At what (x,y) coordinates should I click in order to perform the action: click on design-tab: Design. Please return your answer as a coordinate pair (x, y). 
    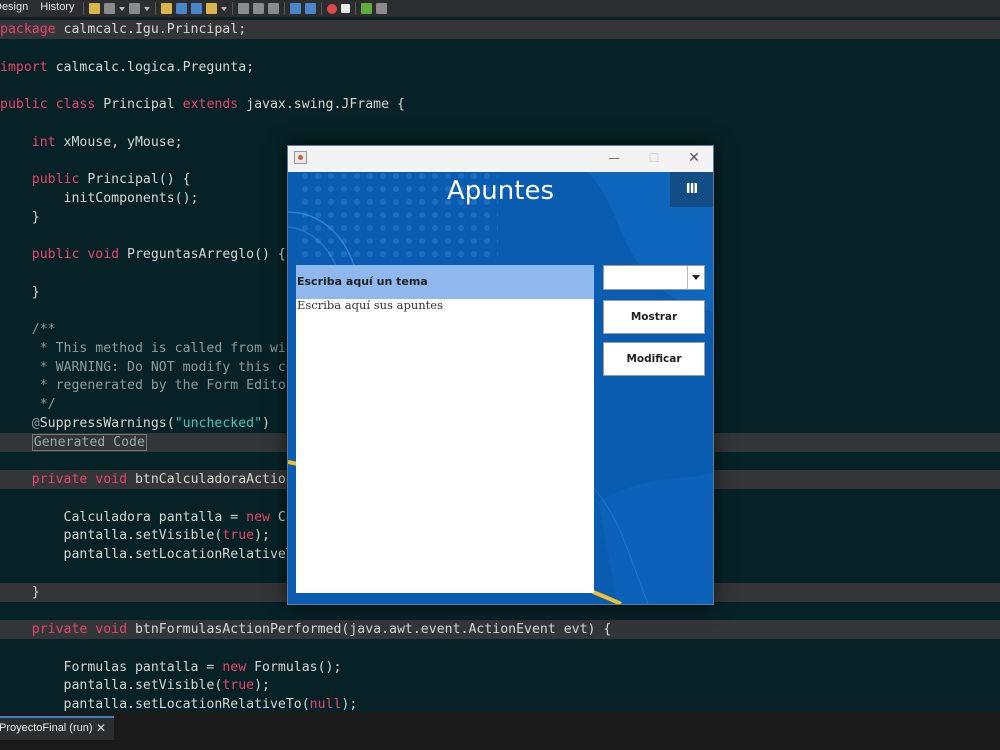
    Looking at the image, I should click on (17, 8).